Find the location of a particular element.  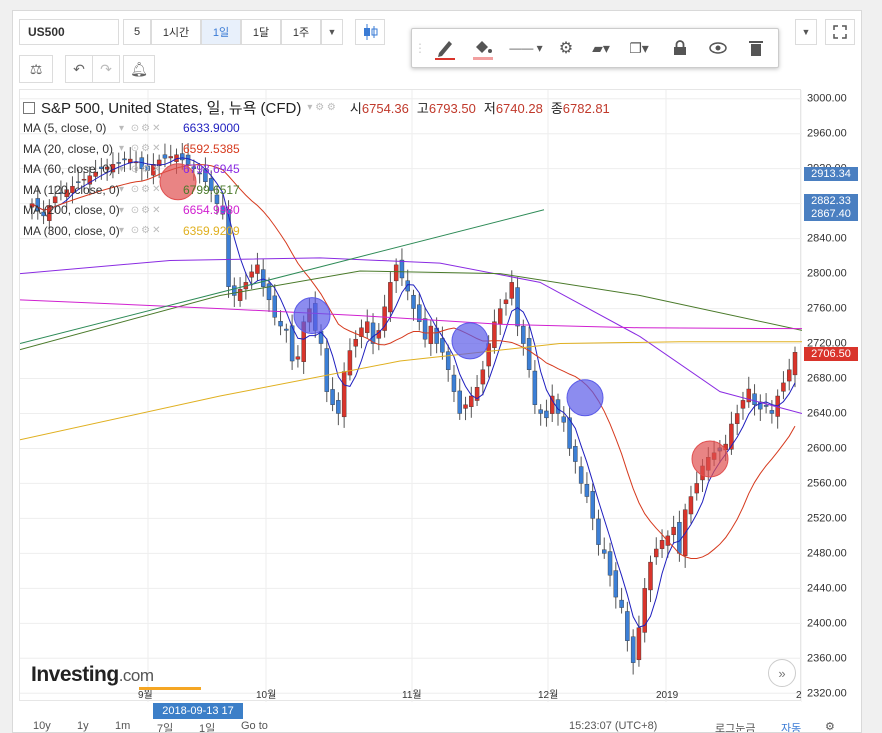

alert-button: 🔔︎ is located at coordinates (139, 69).